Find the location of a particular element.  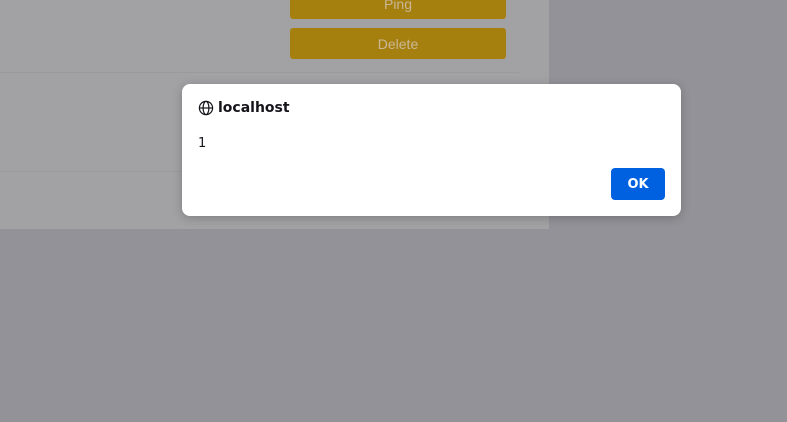

dialog-header: localhost is located at coordinates (244, 108).